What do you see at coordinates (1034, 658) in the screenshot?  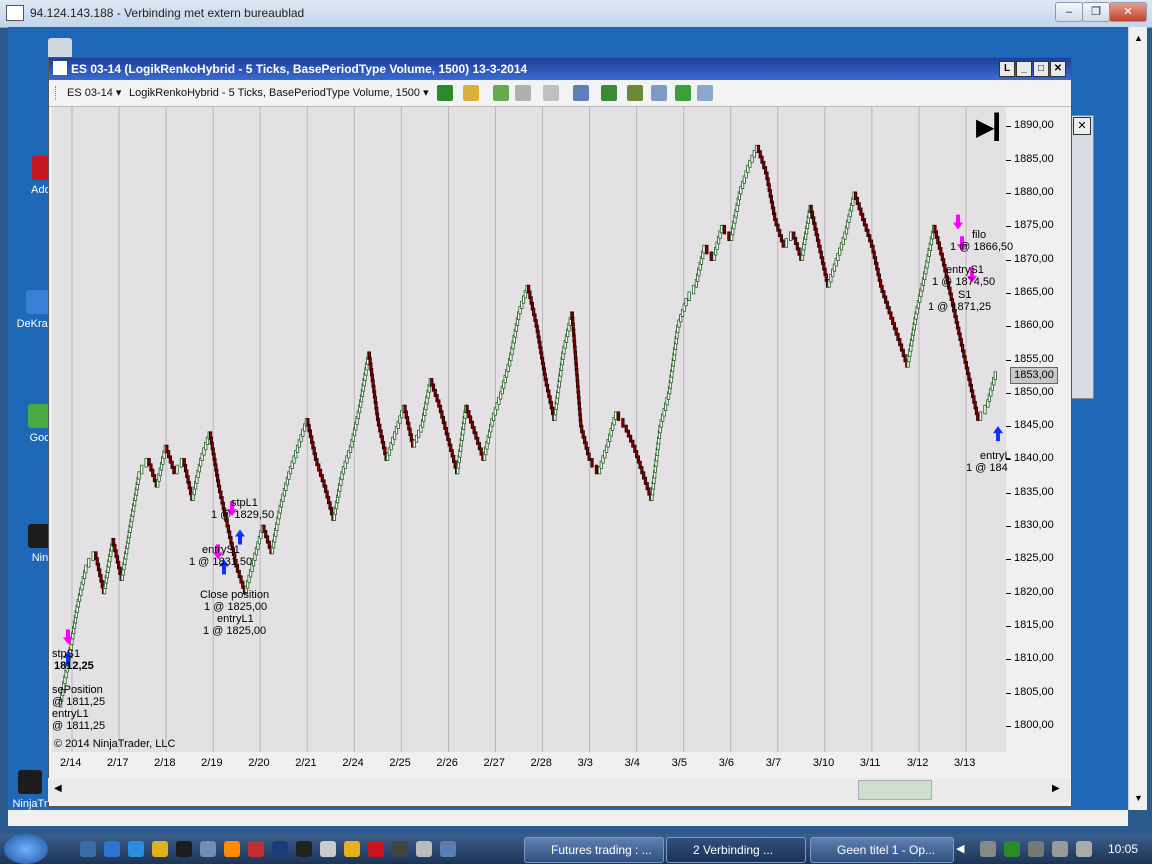 I see `price-tick-label: 1810,00` at bounding box center [1034, 658].